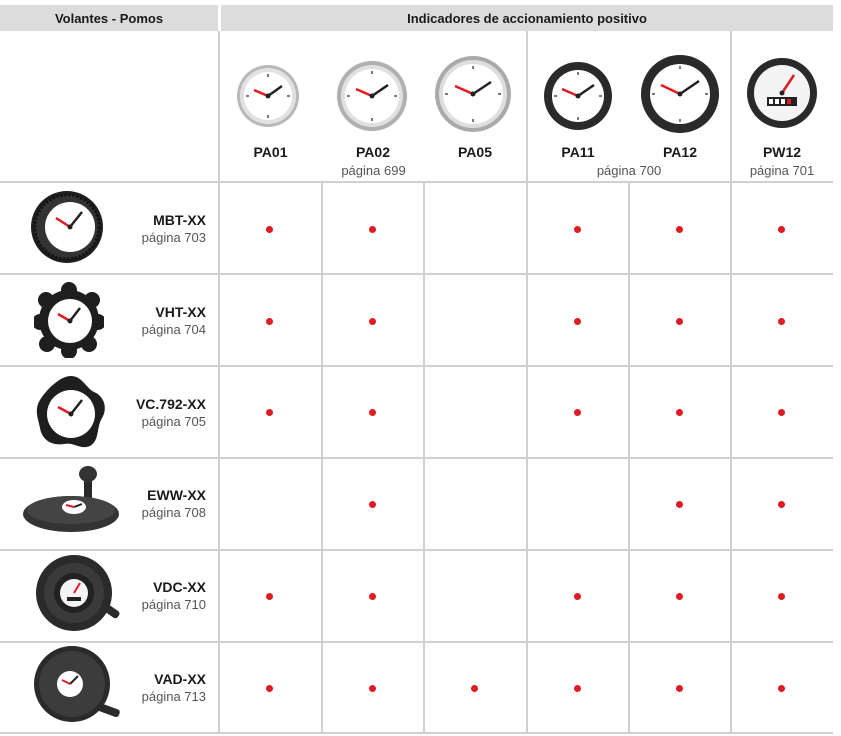 The image size is (841, 736). I want to click on gauge-black-counter-icon, so click(782, 93).